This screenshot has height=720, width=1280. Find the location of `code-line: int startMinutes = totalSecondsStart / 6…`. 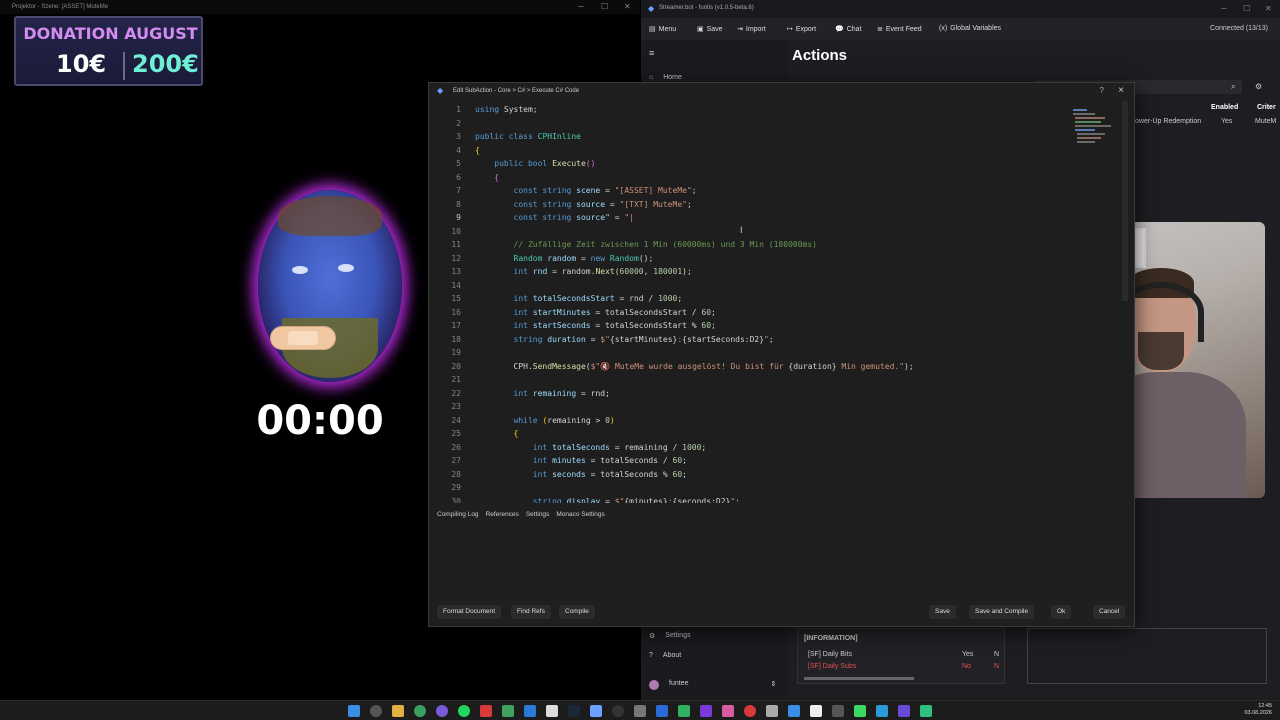

code-line: int startMinutes = totalSecondsStart / 6… is located at coordinates (595, 312).